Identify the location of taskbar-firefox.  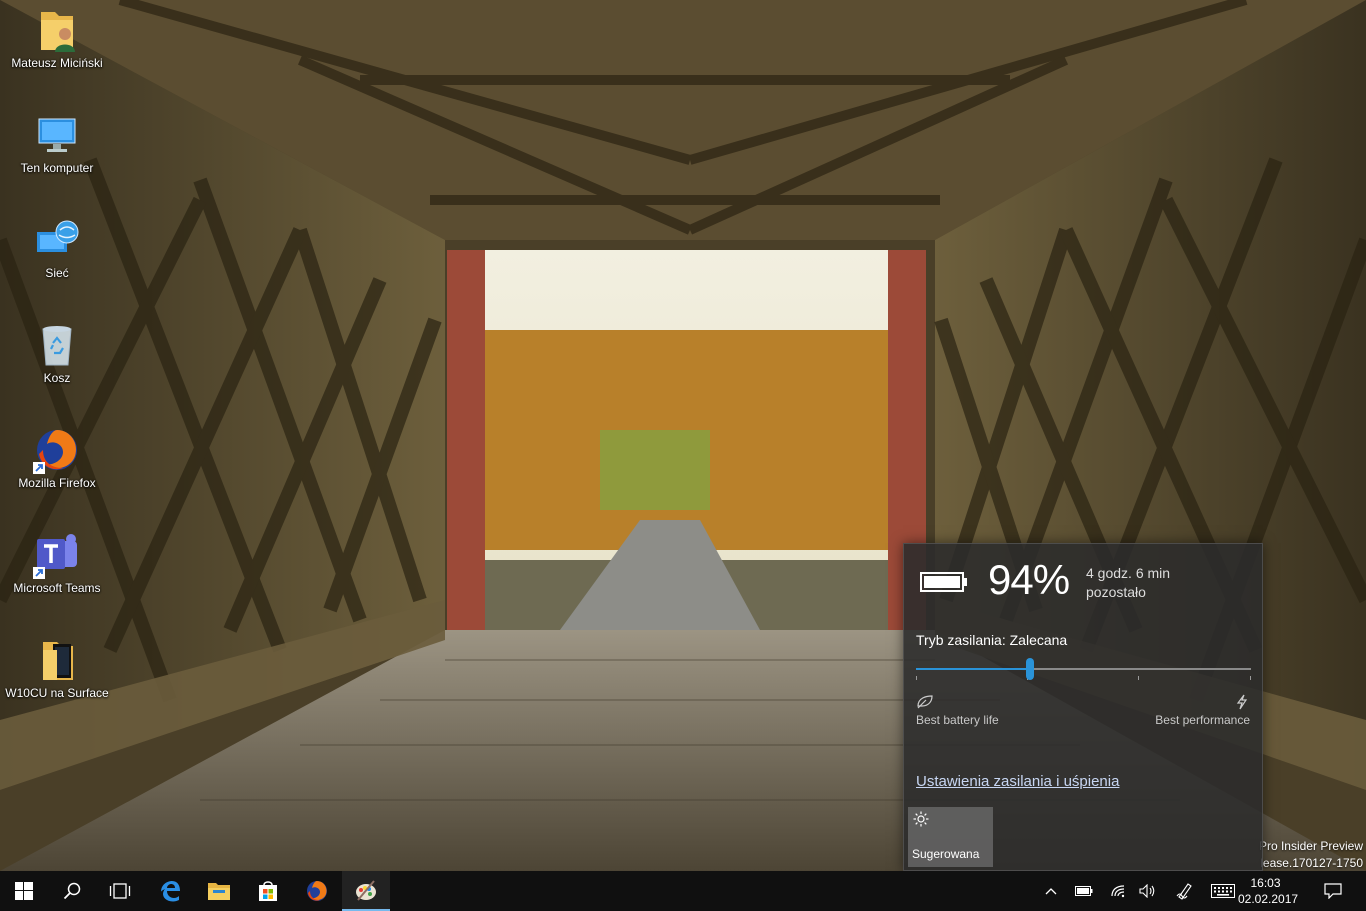
(317, 891).